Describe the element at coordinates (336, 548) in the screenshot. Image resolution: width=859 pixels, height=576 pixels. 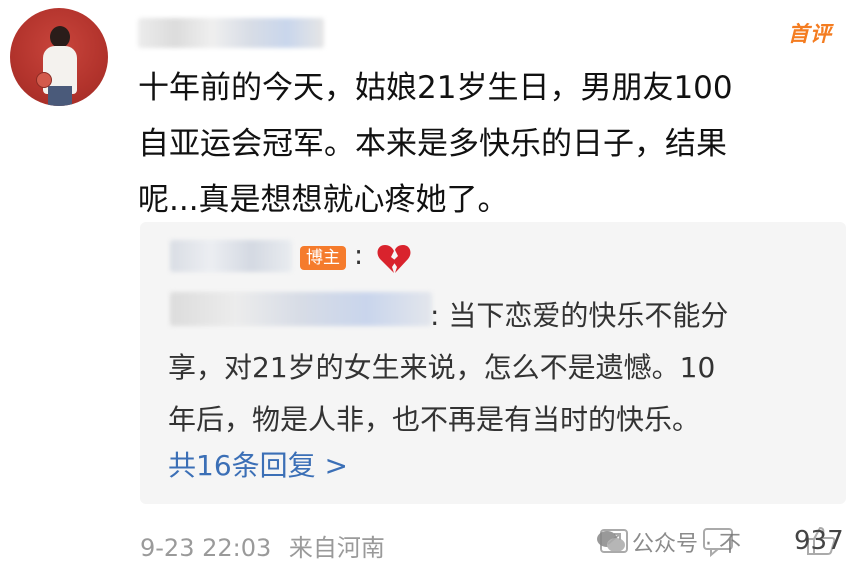
I see `comment-location: 来自河南` at that location.